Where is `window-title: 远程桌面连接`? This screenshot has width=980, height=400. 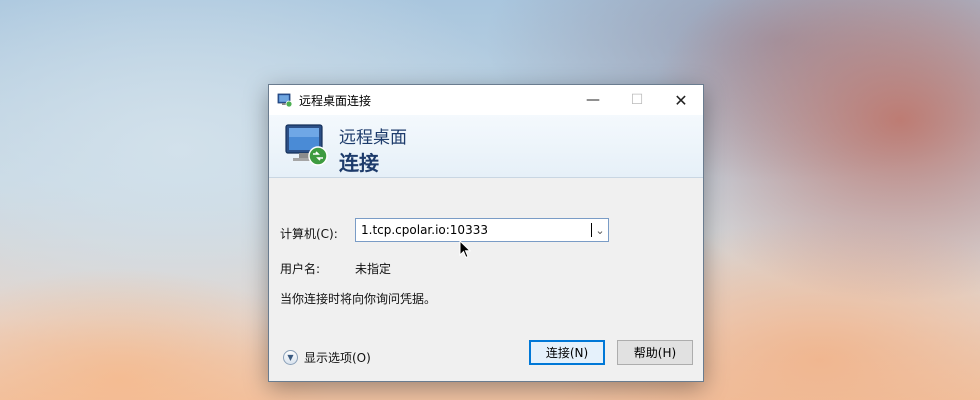 window-title: 远程桌面连接 is located at coordinates (335, 100).